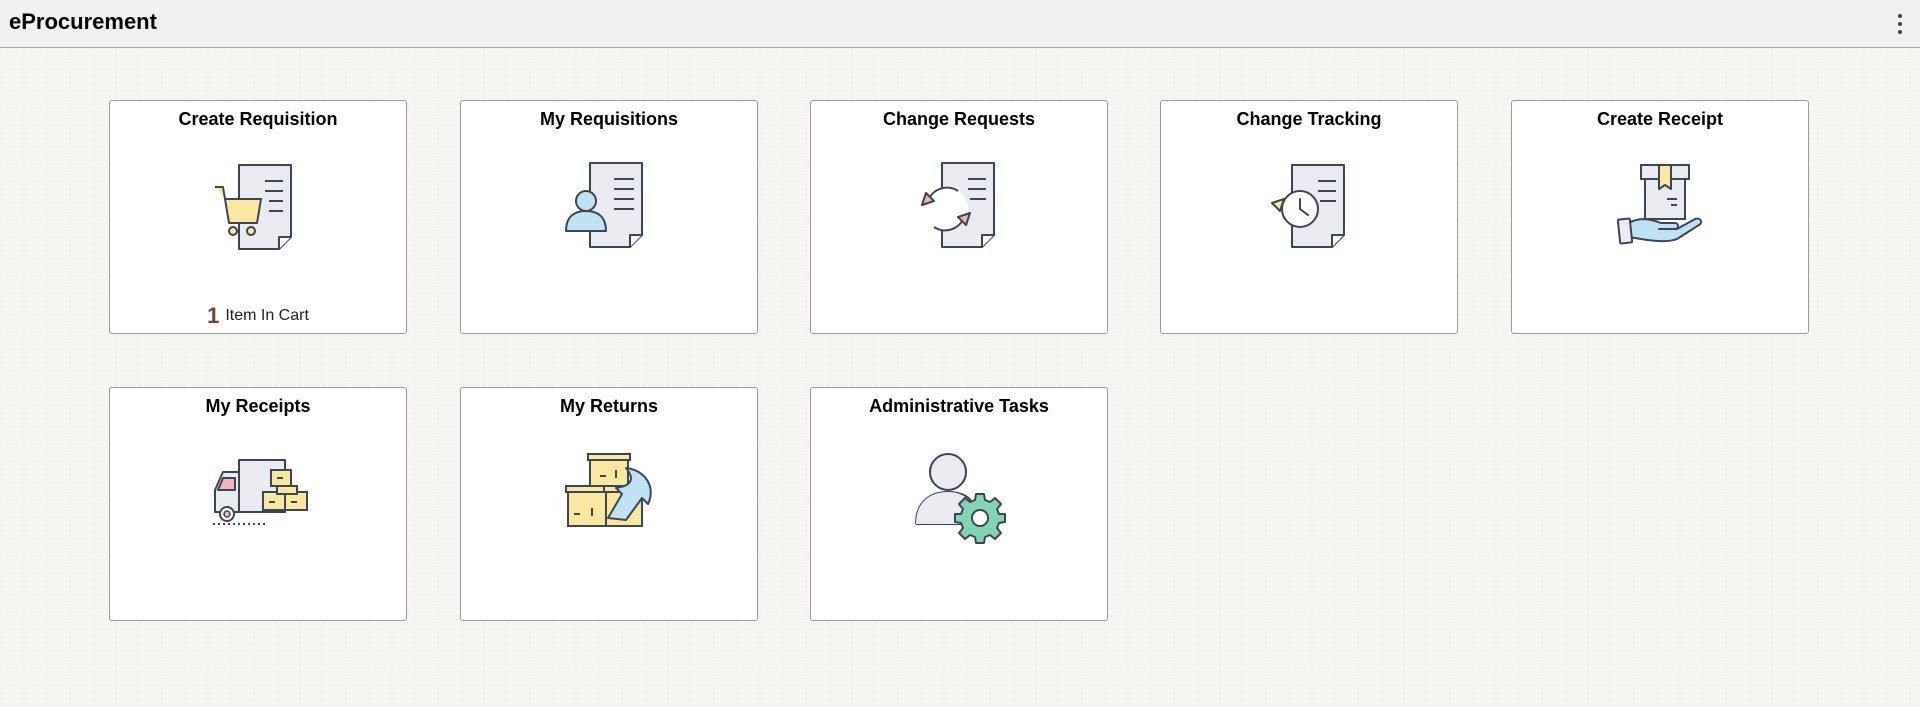  Describe the element at coordinates (1309, 119) in the screenshot. I see `tile-title: Change Tracking` at that location.